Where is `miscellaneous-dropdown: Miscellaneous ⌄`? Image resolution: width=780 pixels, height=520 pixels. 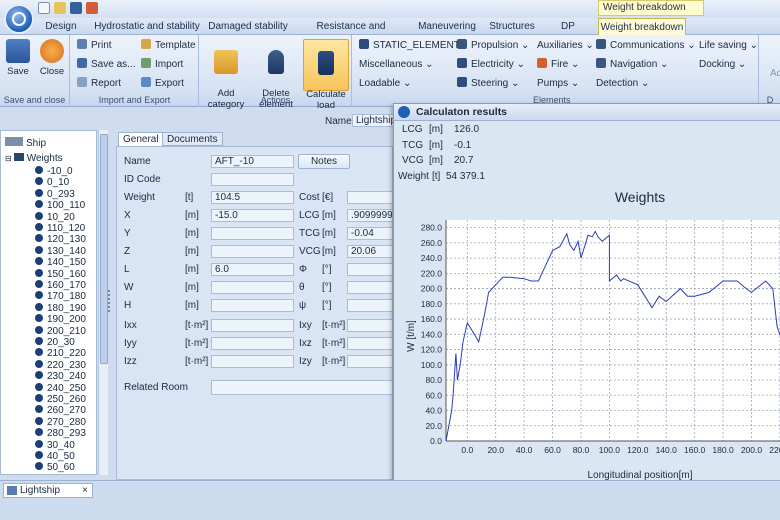 miscellaneous-dropdown: Miscellaneous ⌄ is located at coordinates (396, 65).